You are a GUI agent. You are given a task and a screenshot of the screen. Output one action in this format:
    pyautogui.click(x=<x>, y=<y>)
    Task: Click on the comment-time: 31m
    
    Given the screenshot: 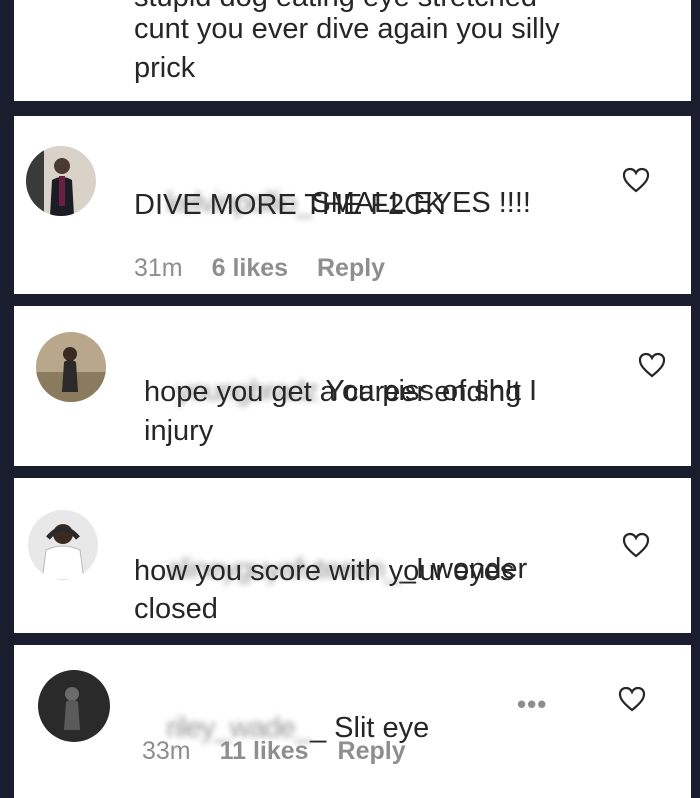 What is the action you would take?
    pyautogui.click(x=158, y=268)
    